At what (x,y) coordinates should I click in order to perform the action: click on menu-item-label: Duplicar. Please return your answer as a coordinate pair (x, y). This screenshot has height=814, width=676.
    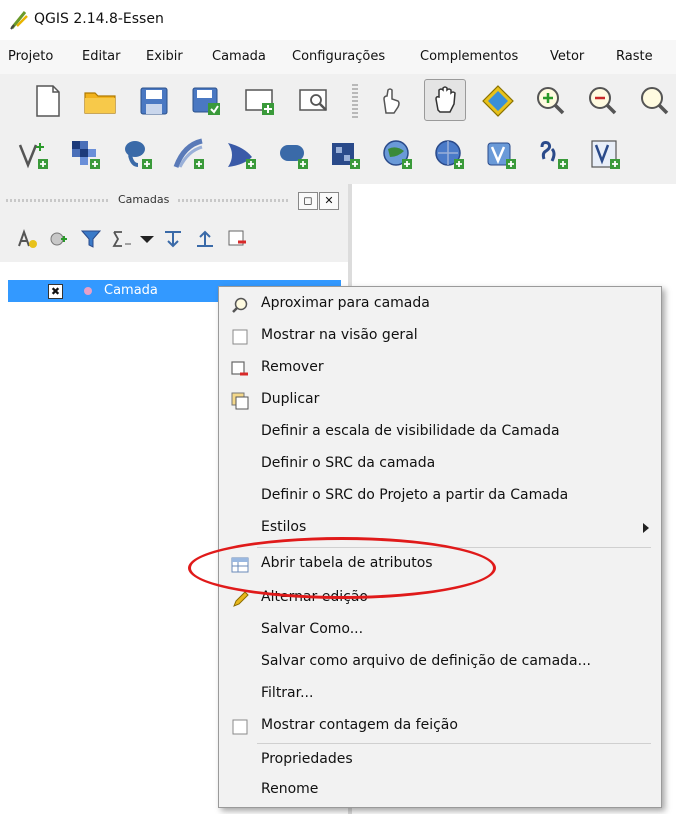
    Looking at the image, I should click on (290, 399).